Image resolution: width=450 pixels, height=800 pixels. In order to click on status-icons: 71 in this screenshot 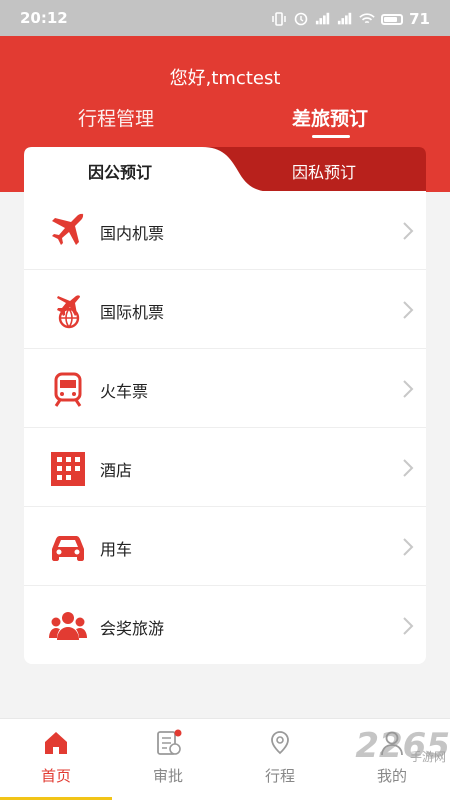, I will do `click(350, 19)`.